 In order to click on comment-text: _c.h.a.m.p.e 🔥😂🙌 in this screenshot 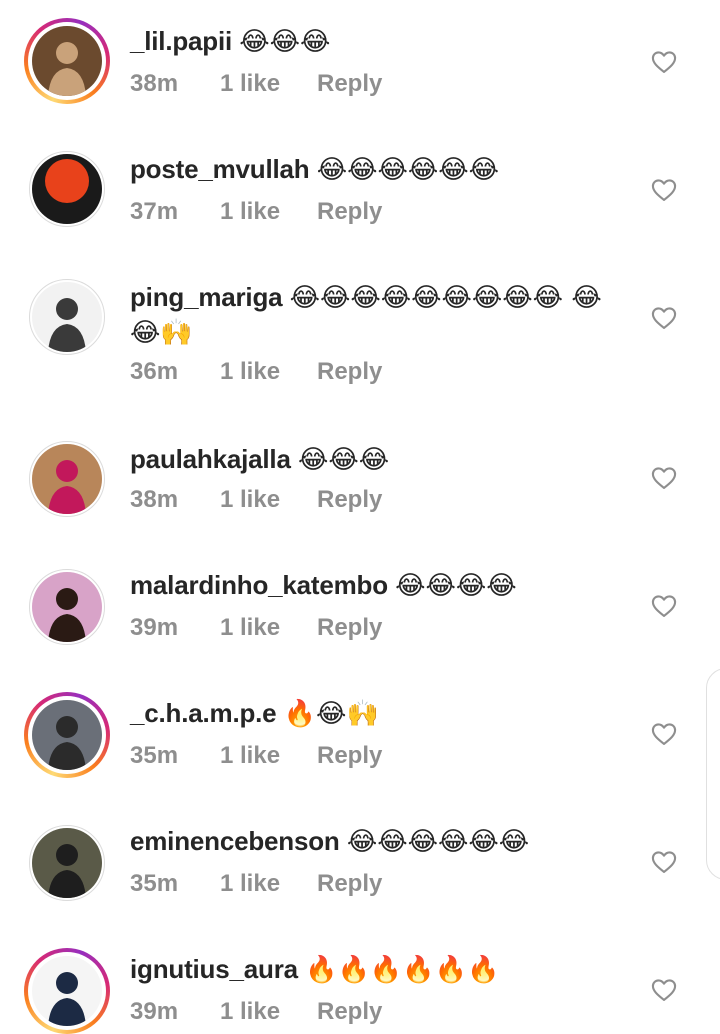, I will do `click(375, 713)`.